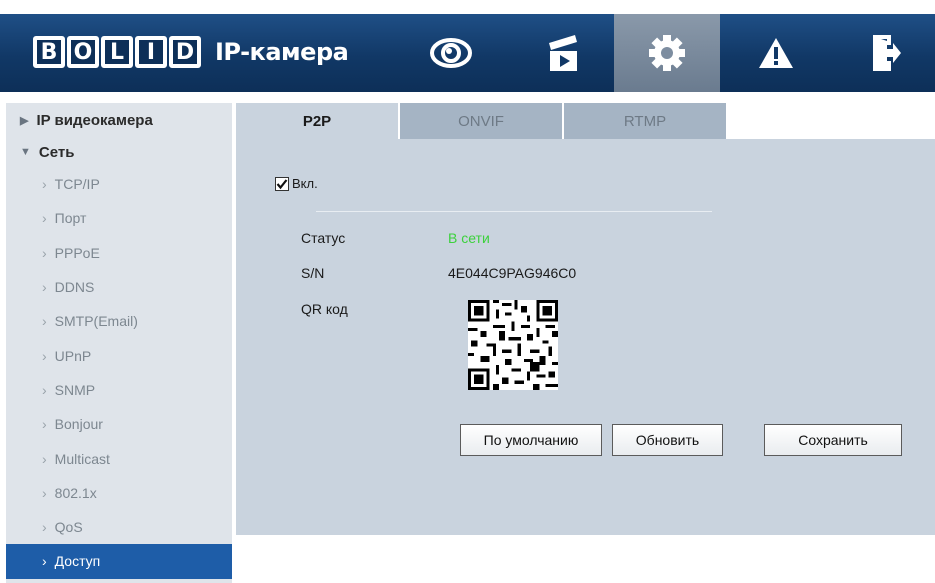 The image size is (935, 583). Describe the element at coordinates (469, 238) in the screenshot. I see `status-value: В сети` at that location.